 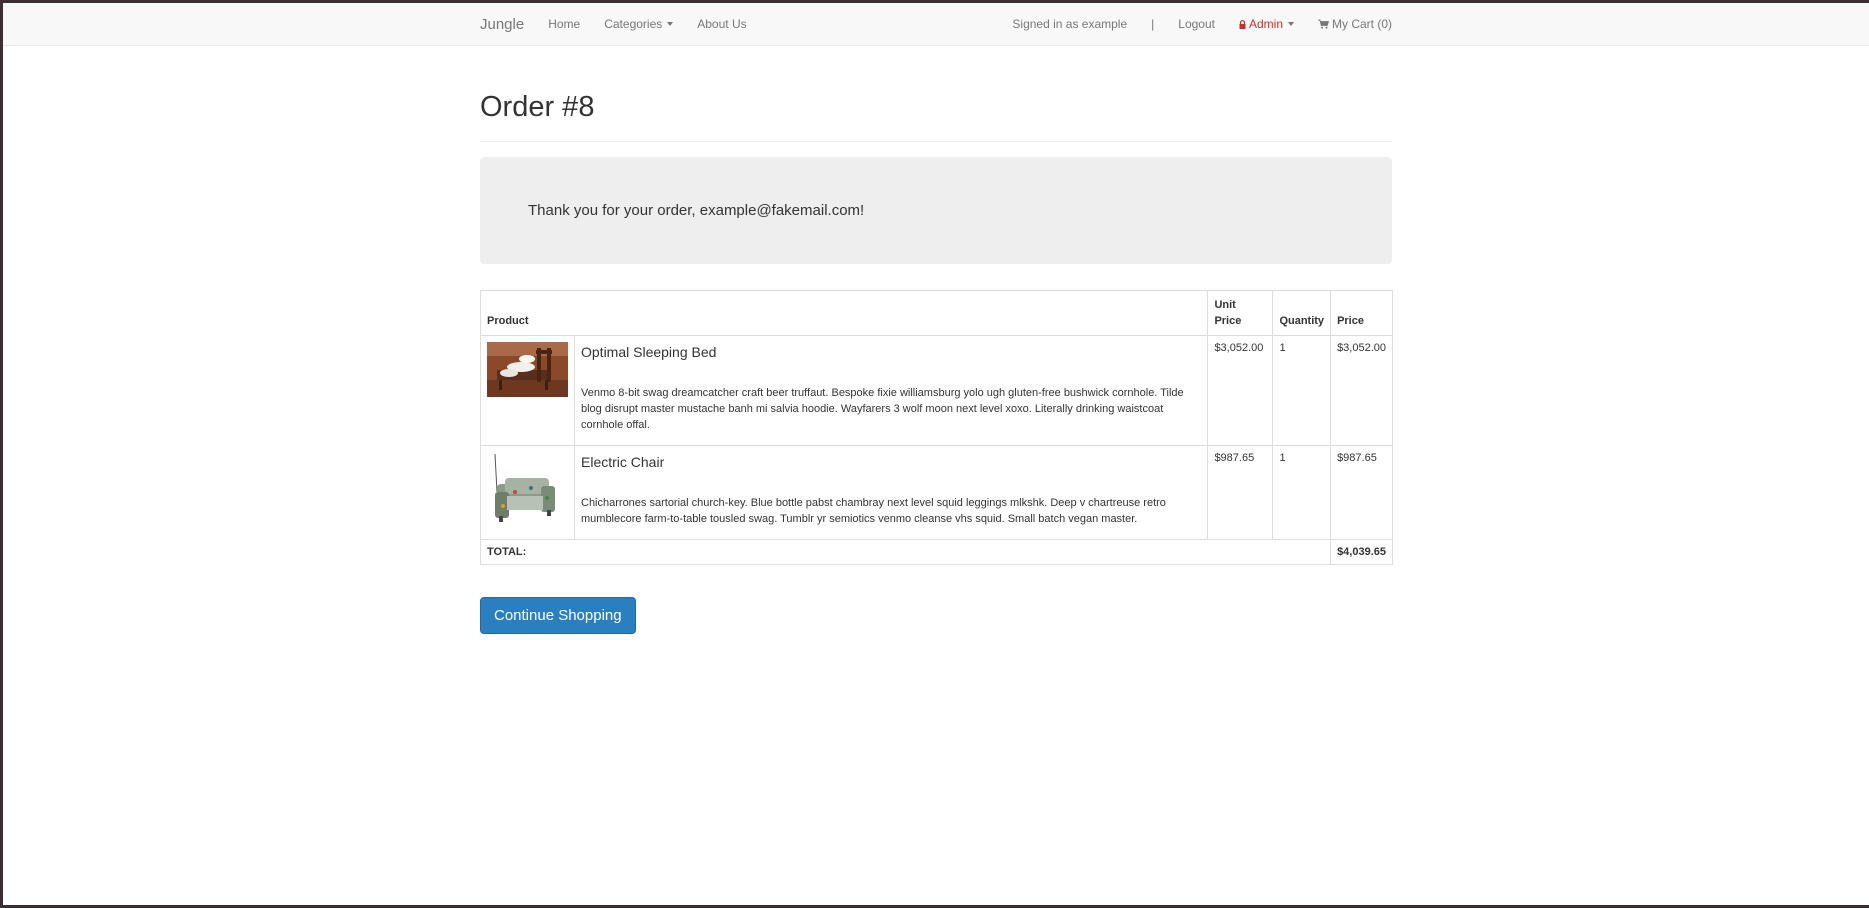 What do you see at coordinates (502, 24) in the screenshot?
I see `brand-link: Jungle` at bounding box center [502, 24].